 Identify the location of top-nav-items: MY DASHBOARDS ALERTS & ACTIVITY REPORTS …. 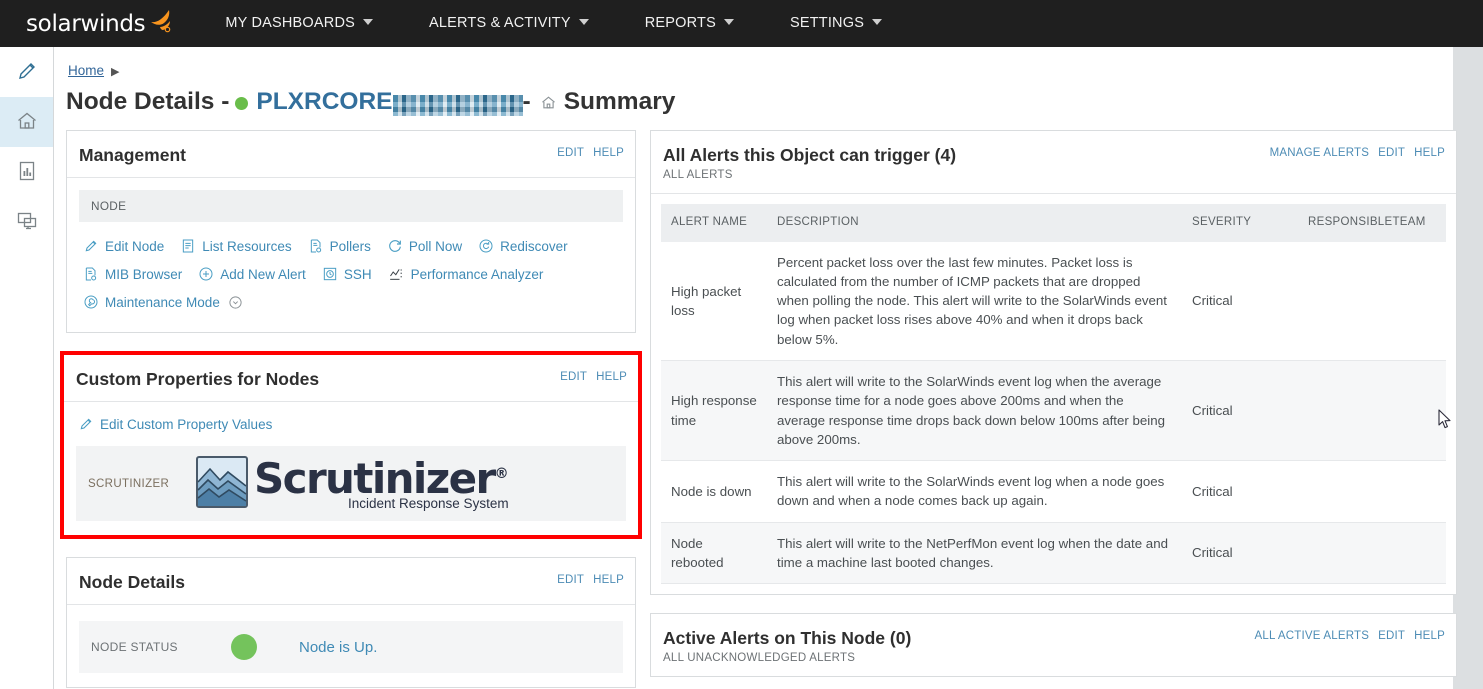
(553, 23).